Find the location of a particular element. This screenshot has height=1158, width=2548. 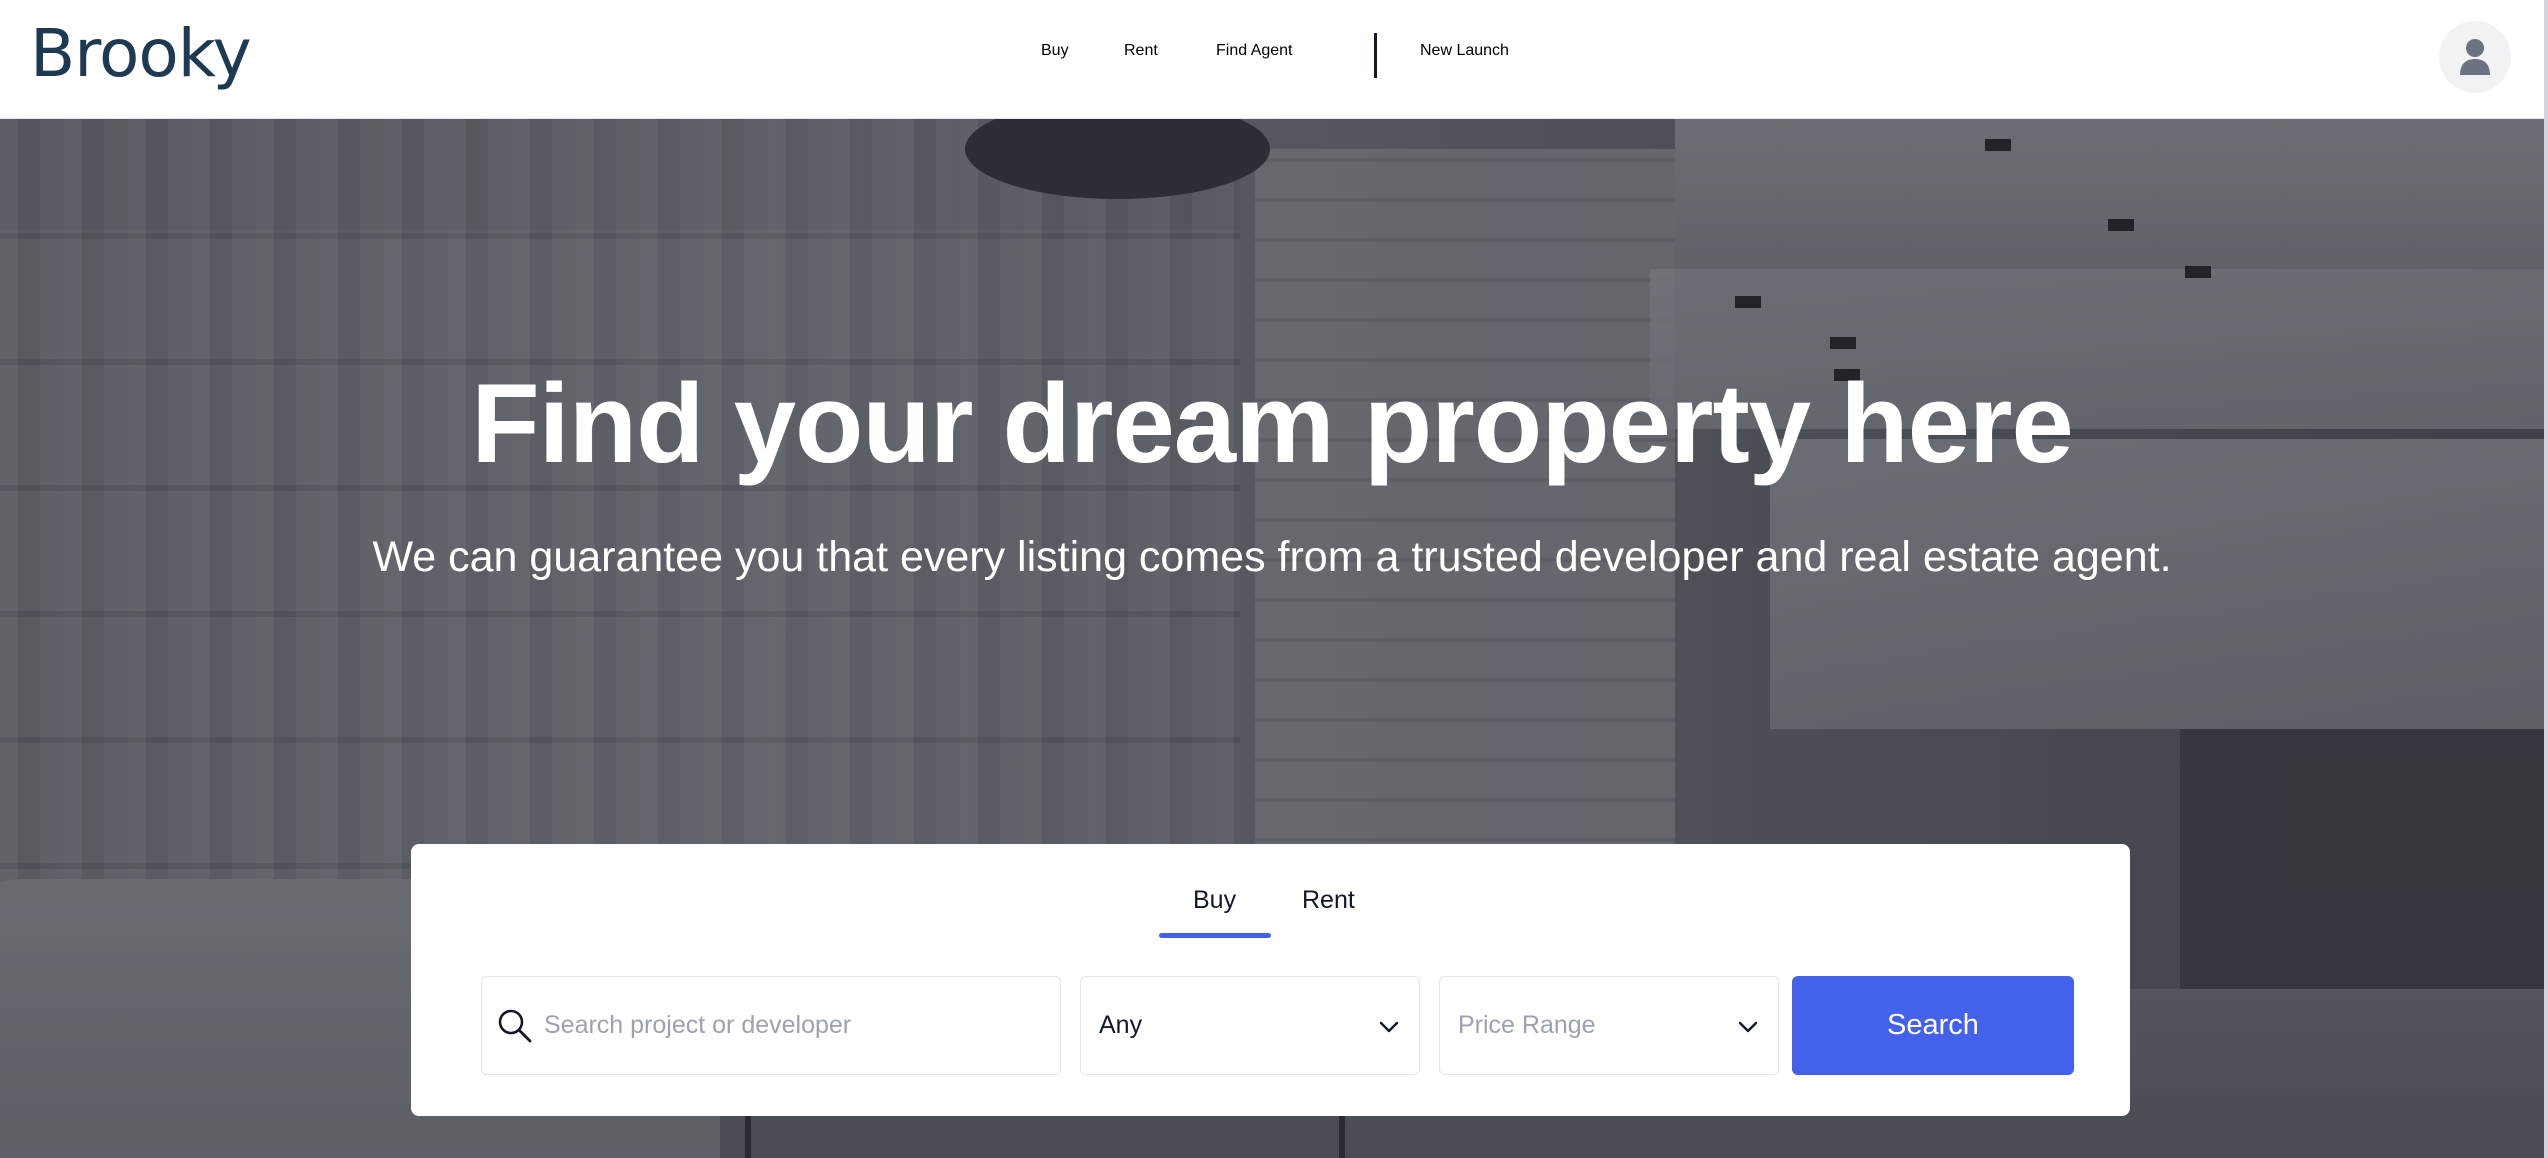

active-tab-indicator is located at coordinates (1215, 935).